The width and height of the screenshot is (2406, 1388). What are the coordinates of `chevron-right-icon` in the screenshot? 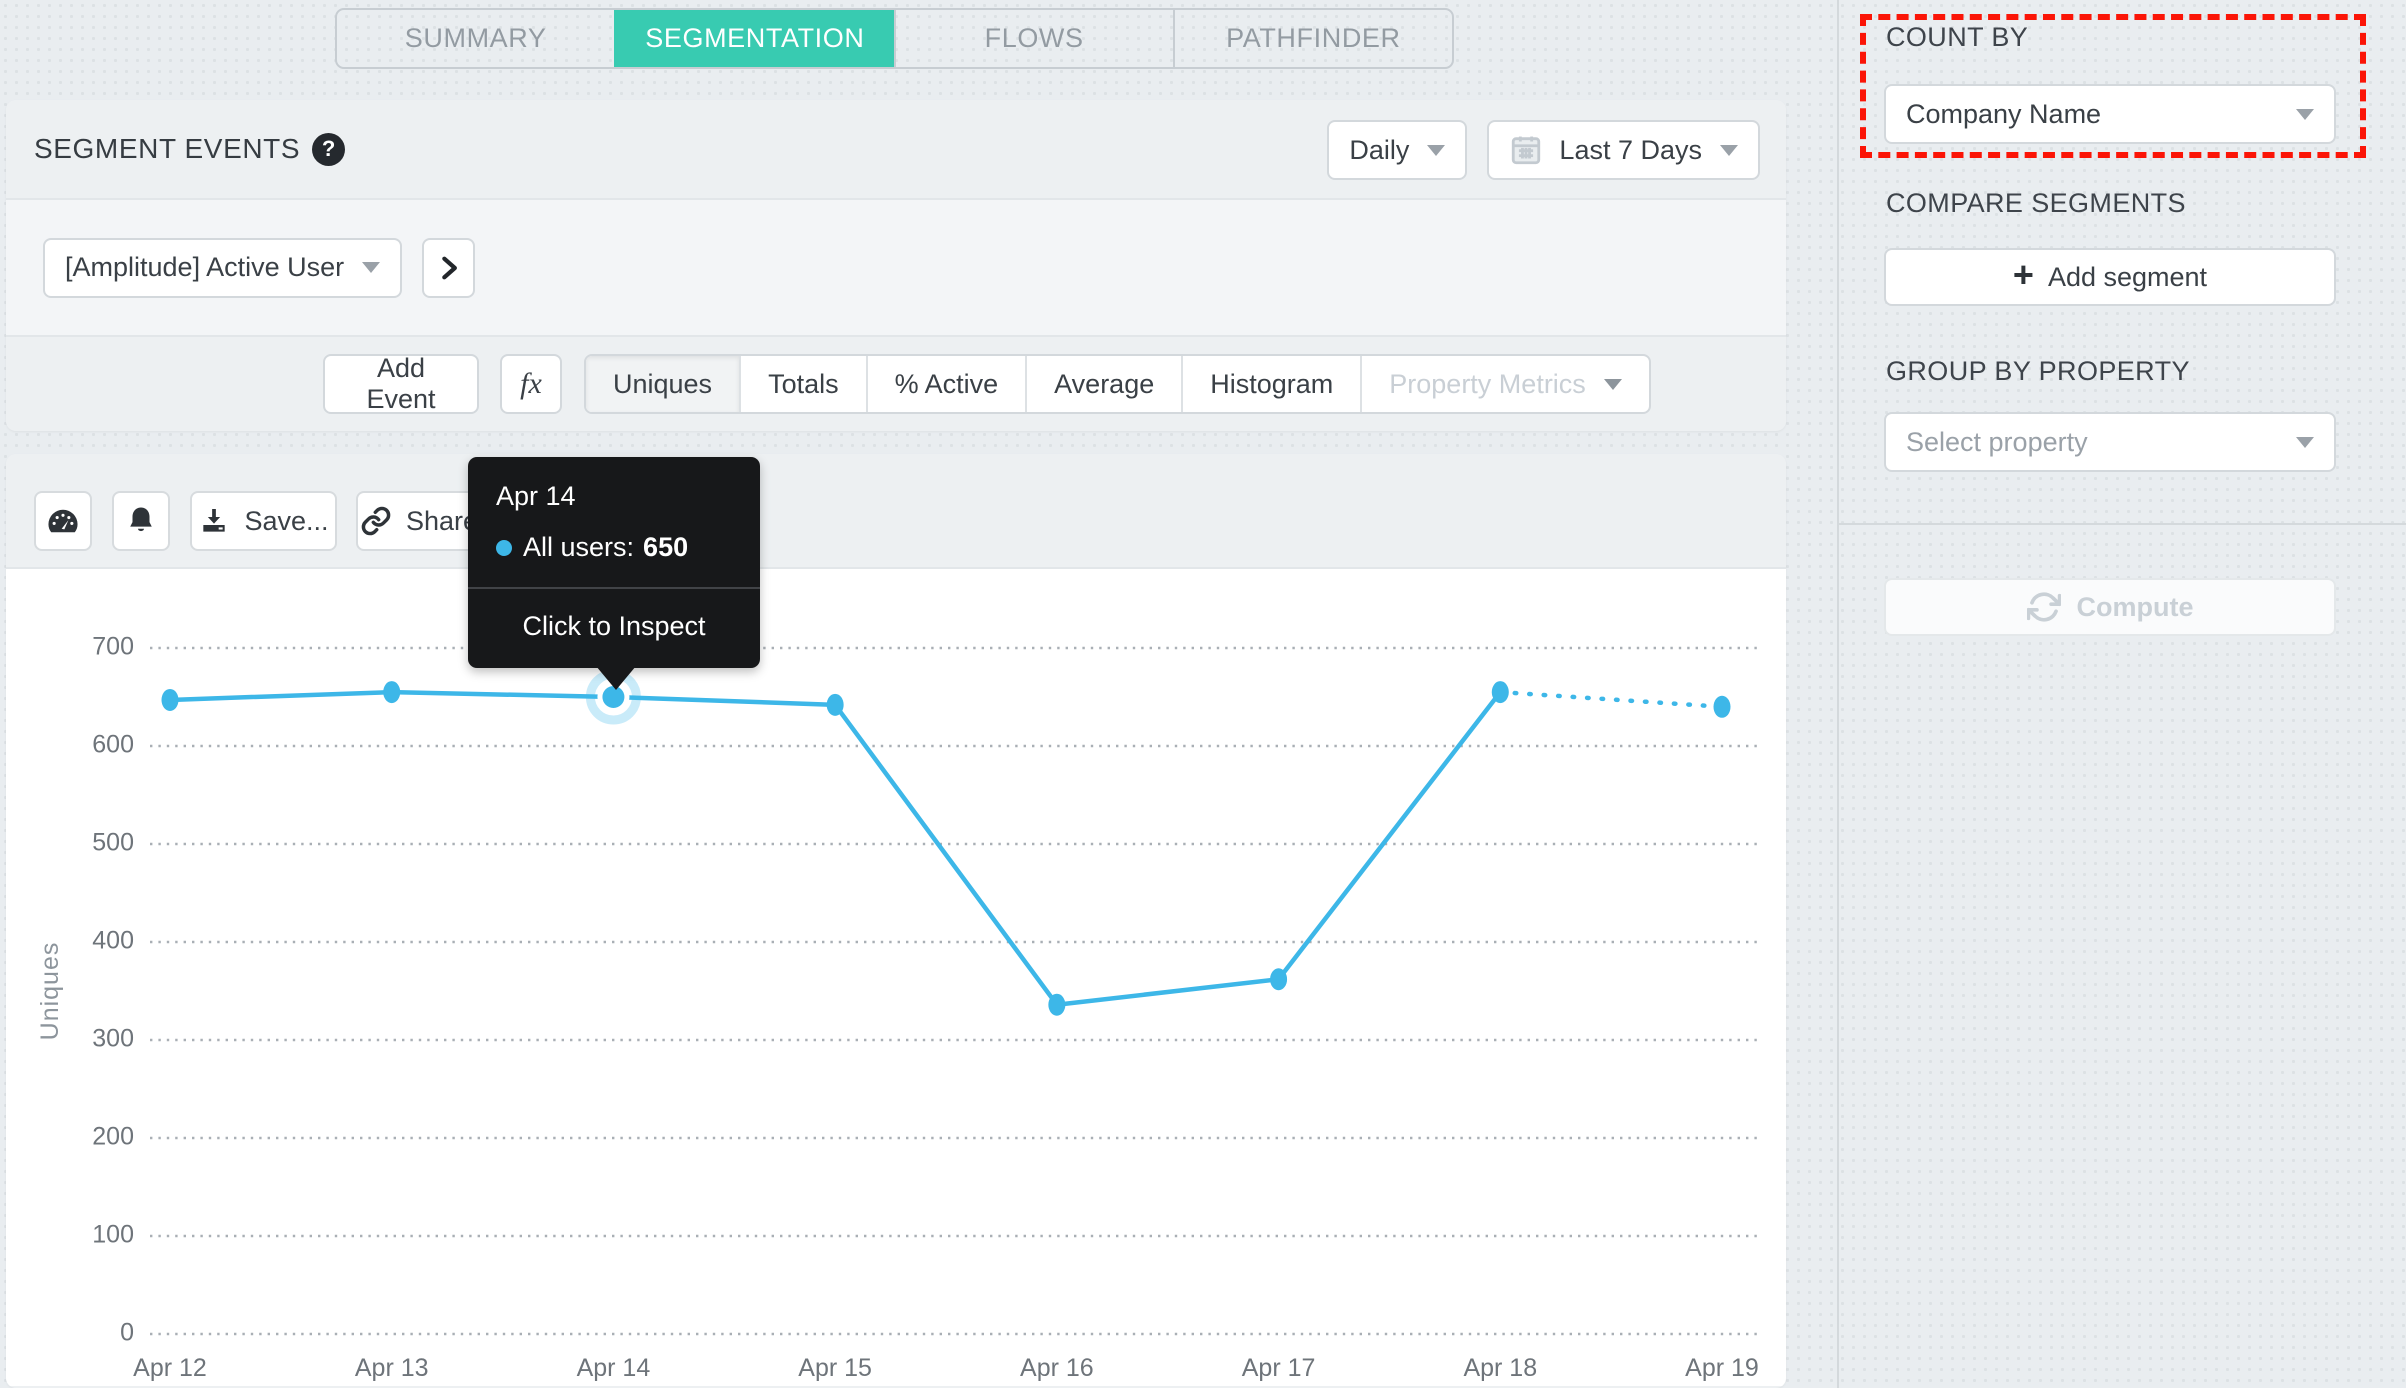 It's located at (449, 267).